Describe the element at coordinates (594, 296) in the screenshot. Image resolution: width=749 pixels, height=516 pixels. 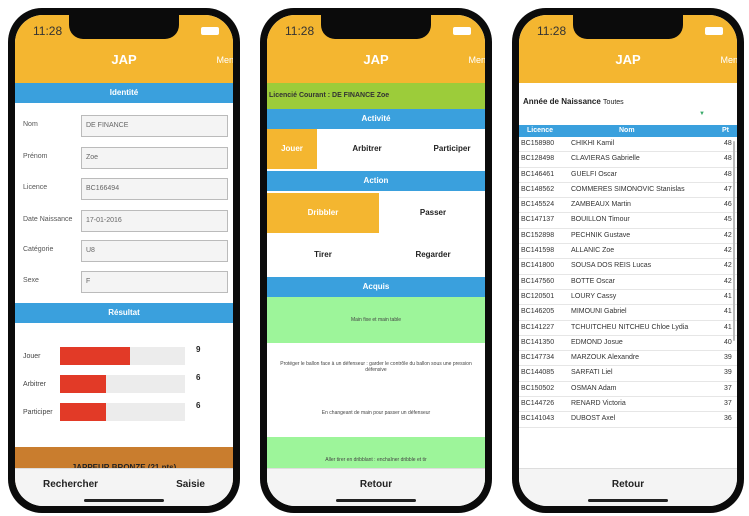
I see `cell-nom: LOURY Cassy` at that location.